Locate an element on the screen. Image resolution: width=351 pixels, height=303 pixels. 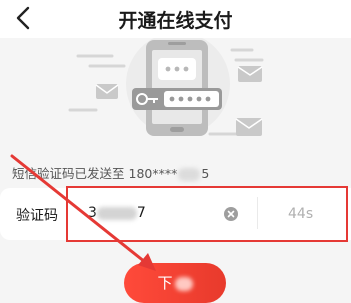
redacted-label is located at coordinates (183, 283).